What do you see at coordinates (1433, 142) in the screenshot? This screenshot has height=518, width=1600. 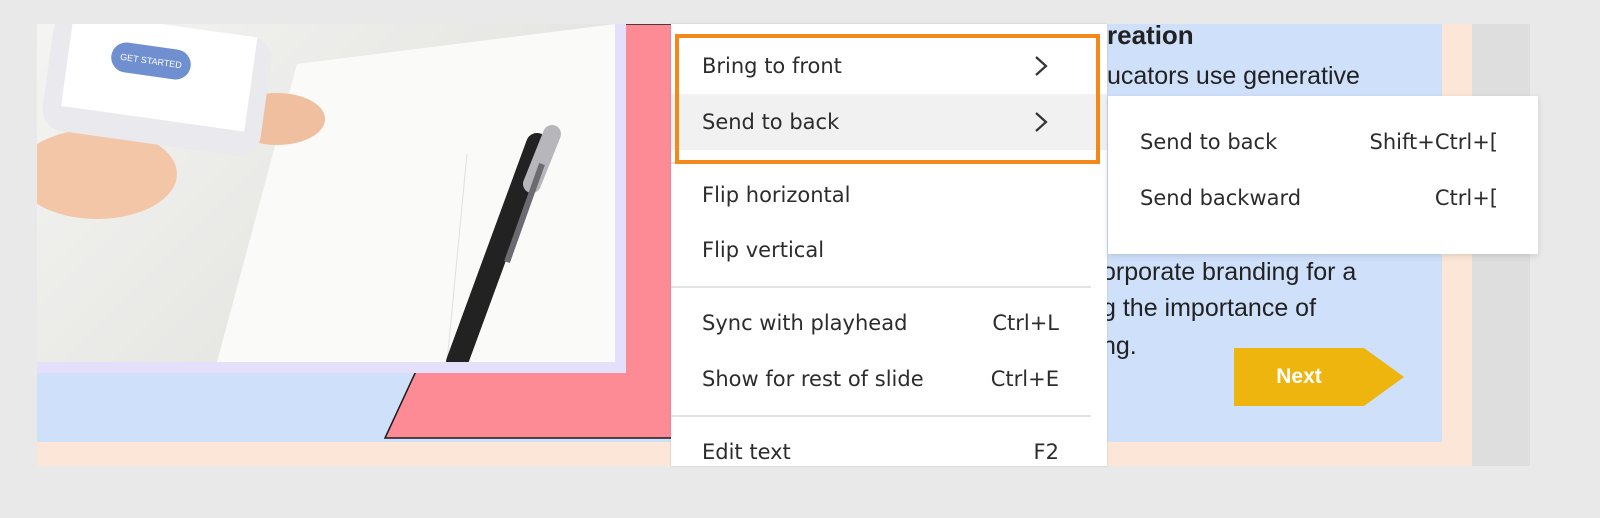 I see `submenu-send-to-back-shortcut: Shift+Ctrl+[` at bounding box center [1433, 142].